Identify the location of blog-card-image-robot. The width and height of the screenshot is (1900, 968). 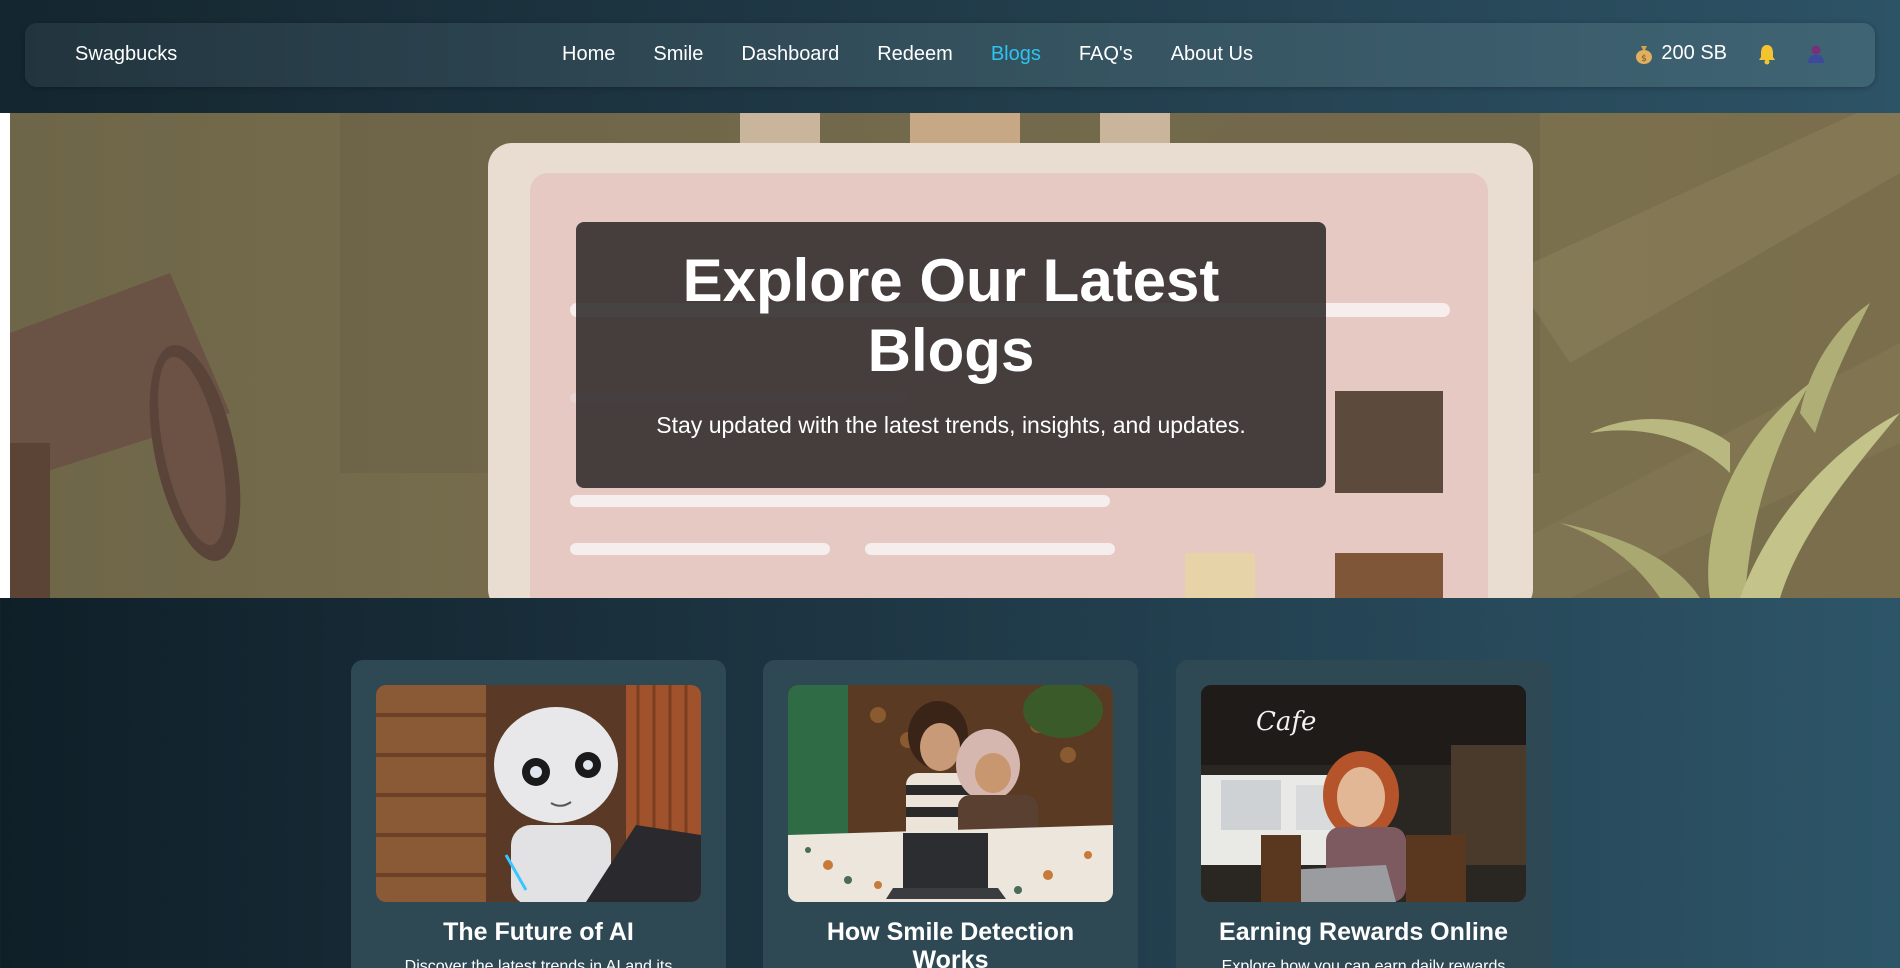
(538, 793).